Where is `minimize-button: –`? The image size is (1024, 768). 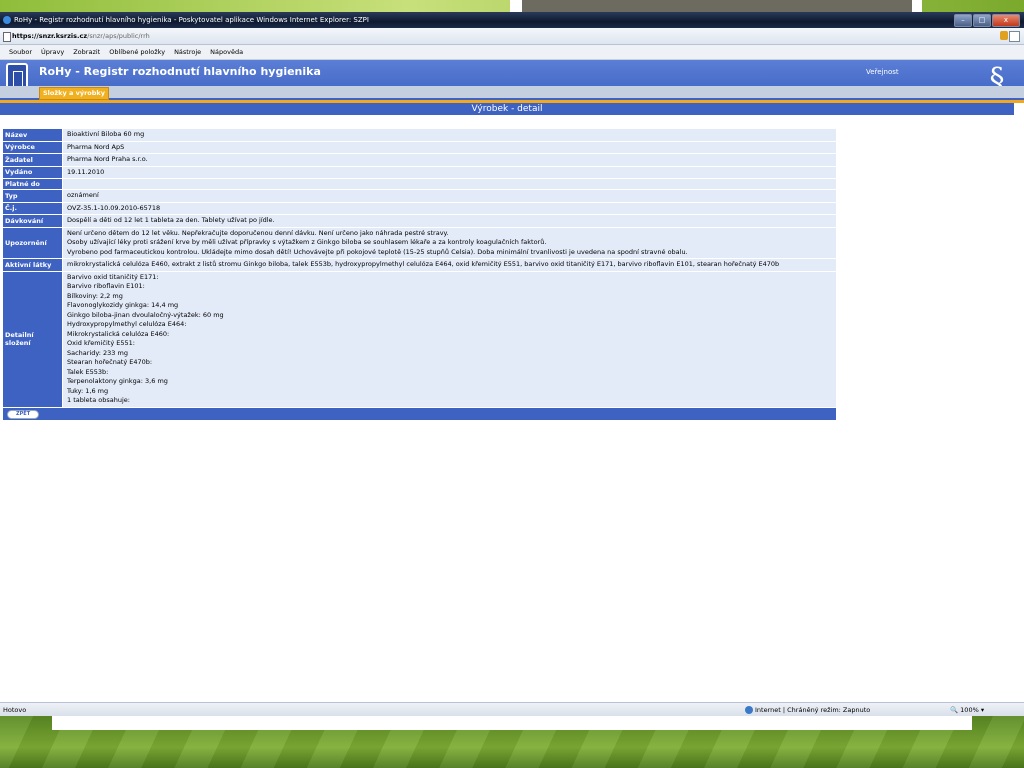 minimize-button: – is located at coordinates (963, 20).